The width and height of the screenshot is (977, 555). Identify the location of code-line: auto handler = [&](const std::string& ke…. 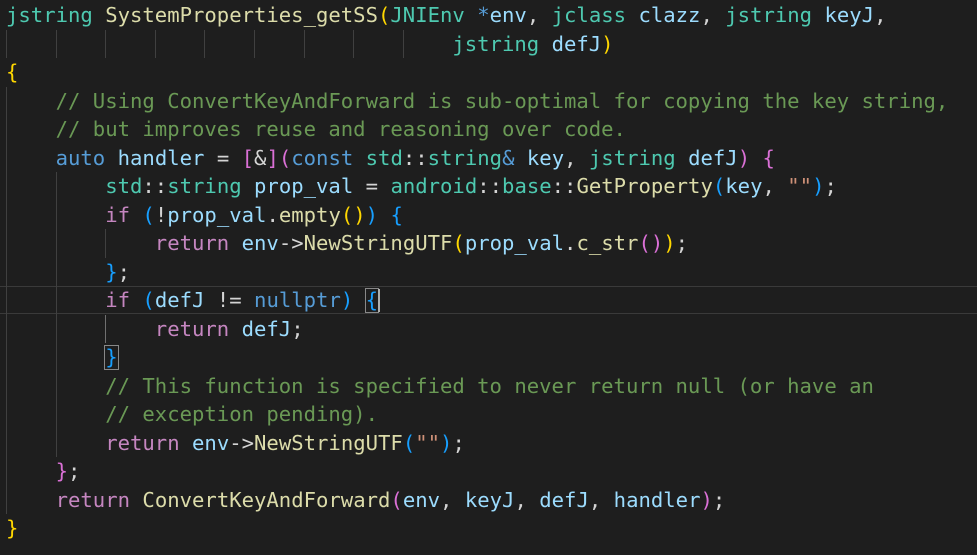
(390, 158).